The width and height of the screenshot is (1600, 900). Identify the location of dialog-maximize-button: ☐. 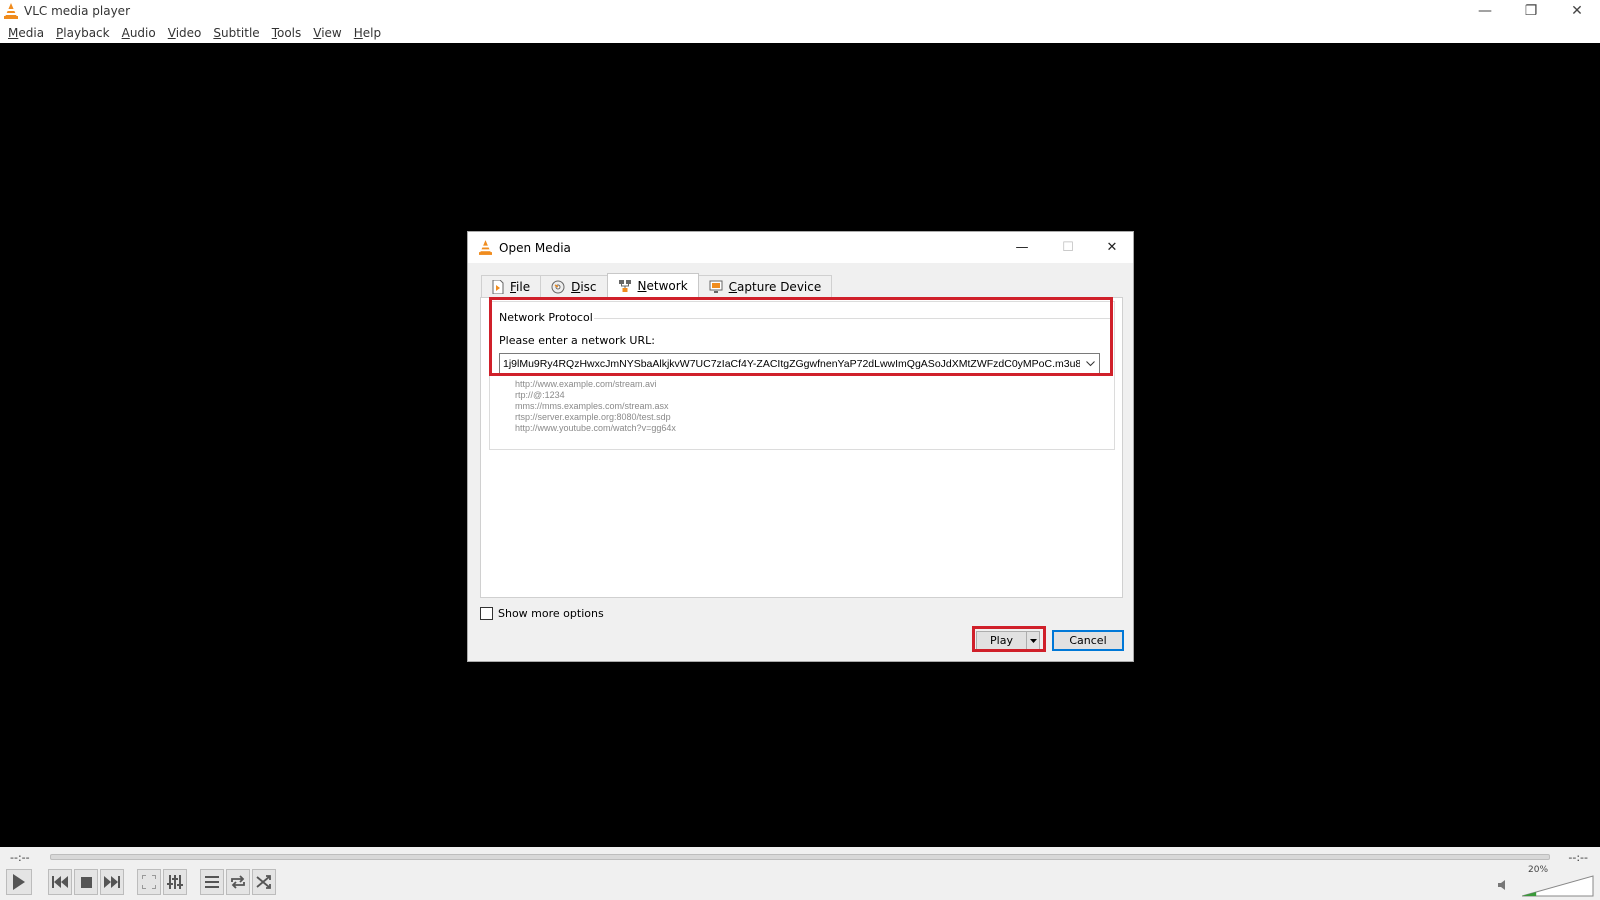
(1068, 247).